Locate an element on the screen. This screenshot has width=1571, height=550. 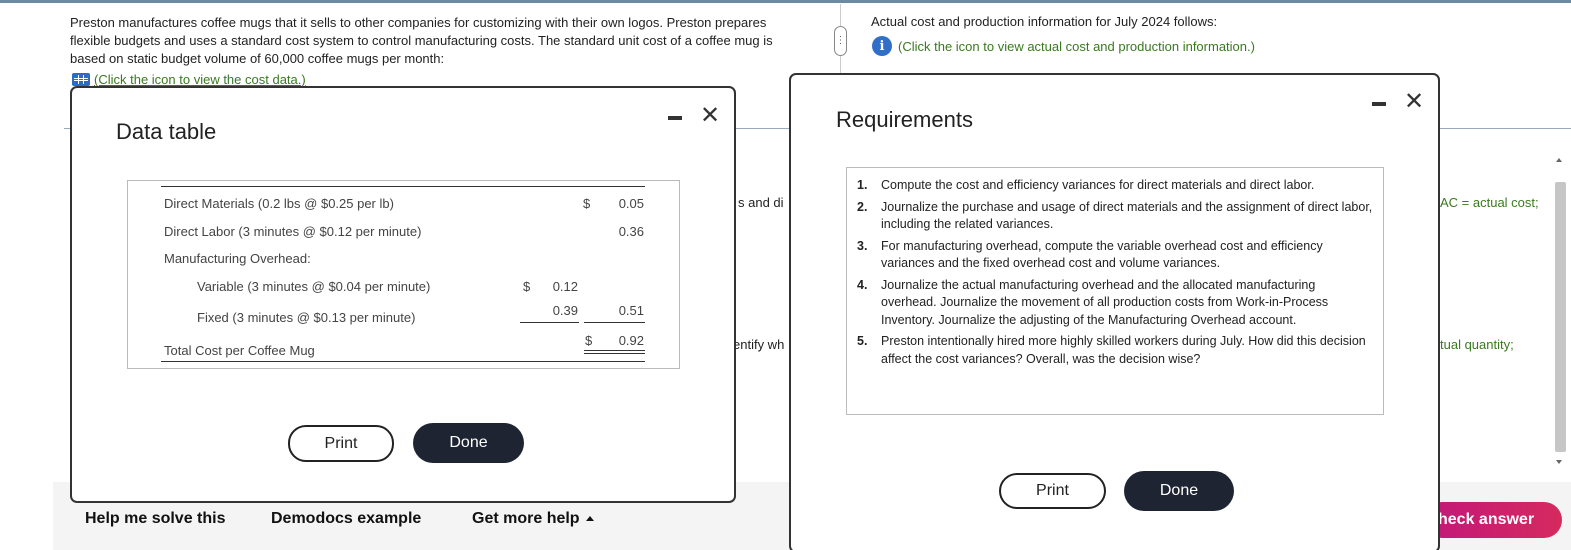
requirement-number: 1. is located at coordinates (862, 185).